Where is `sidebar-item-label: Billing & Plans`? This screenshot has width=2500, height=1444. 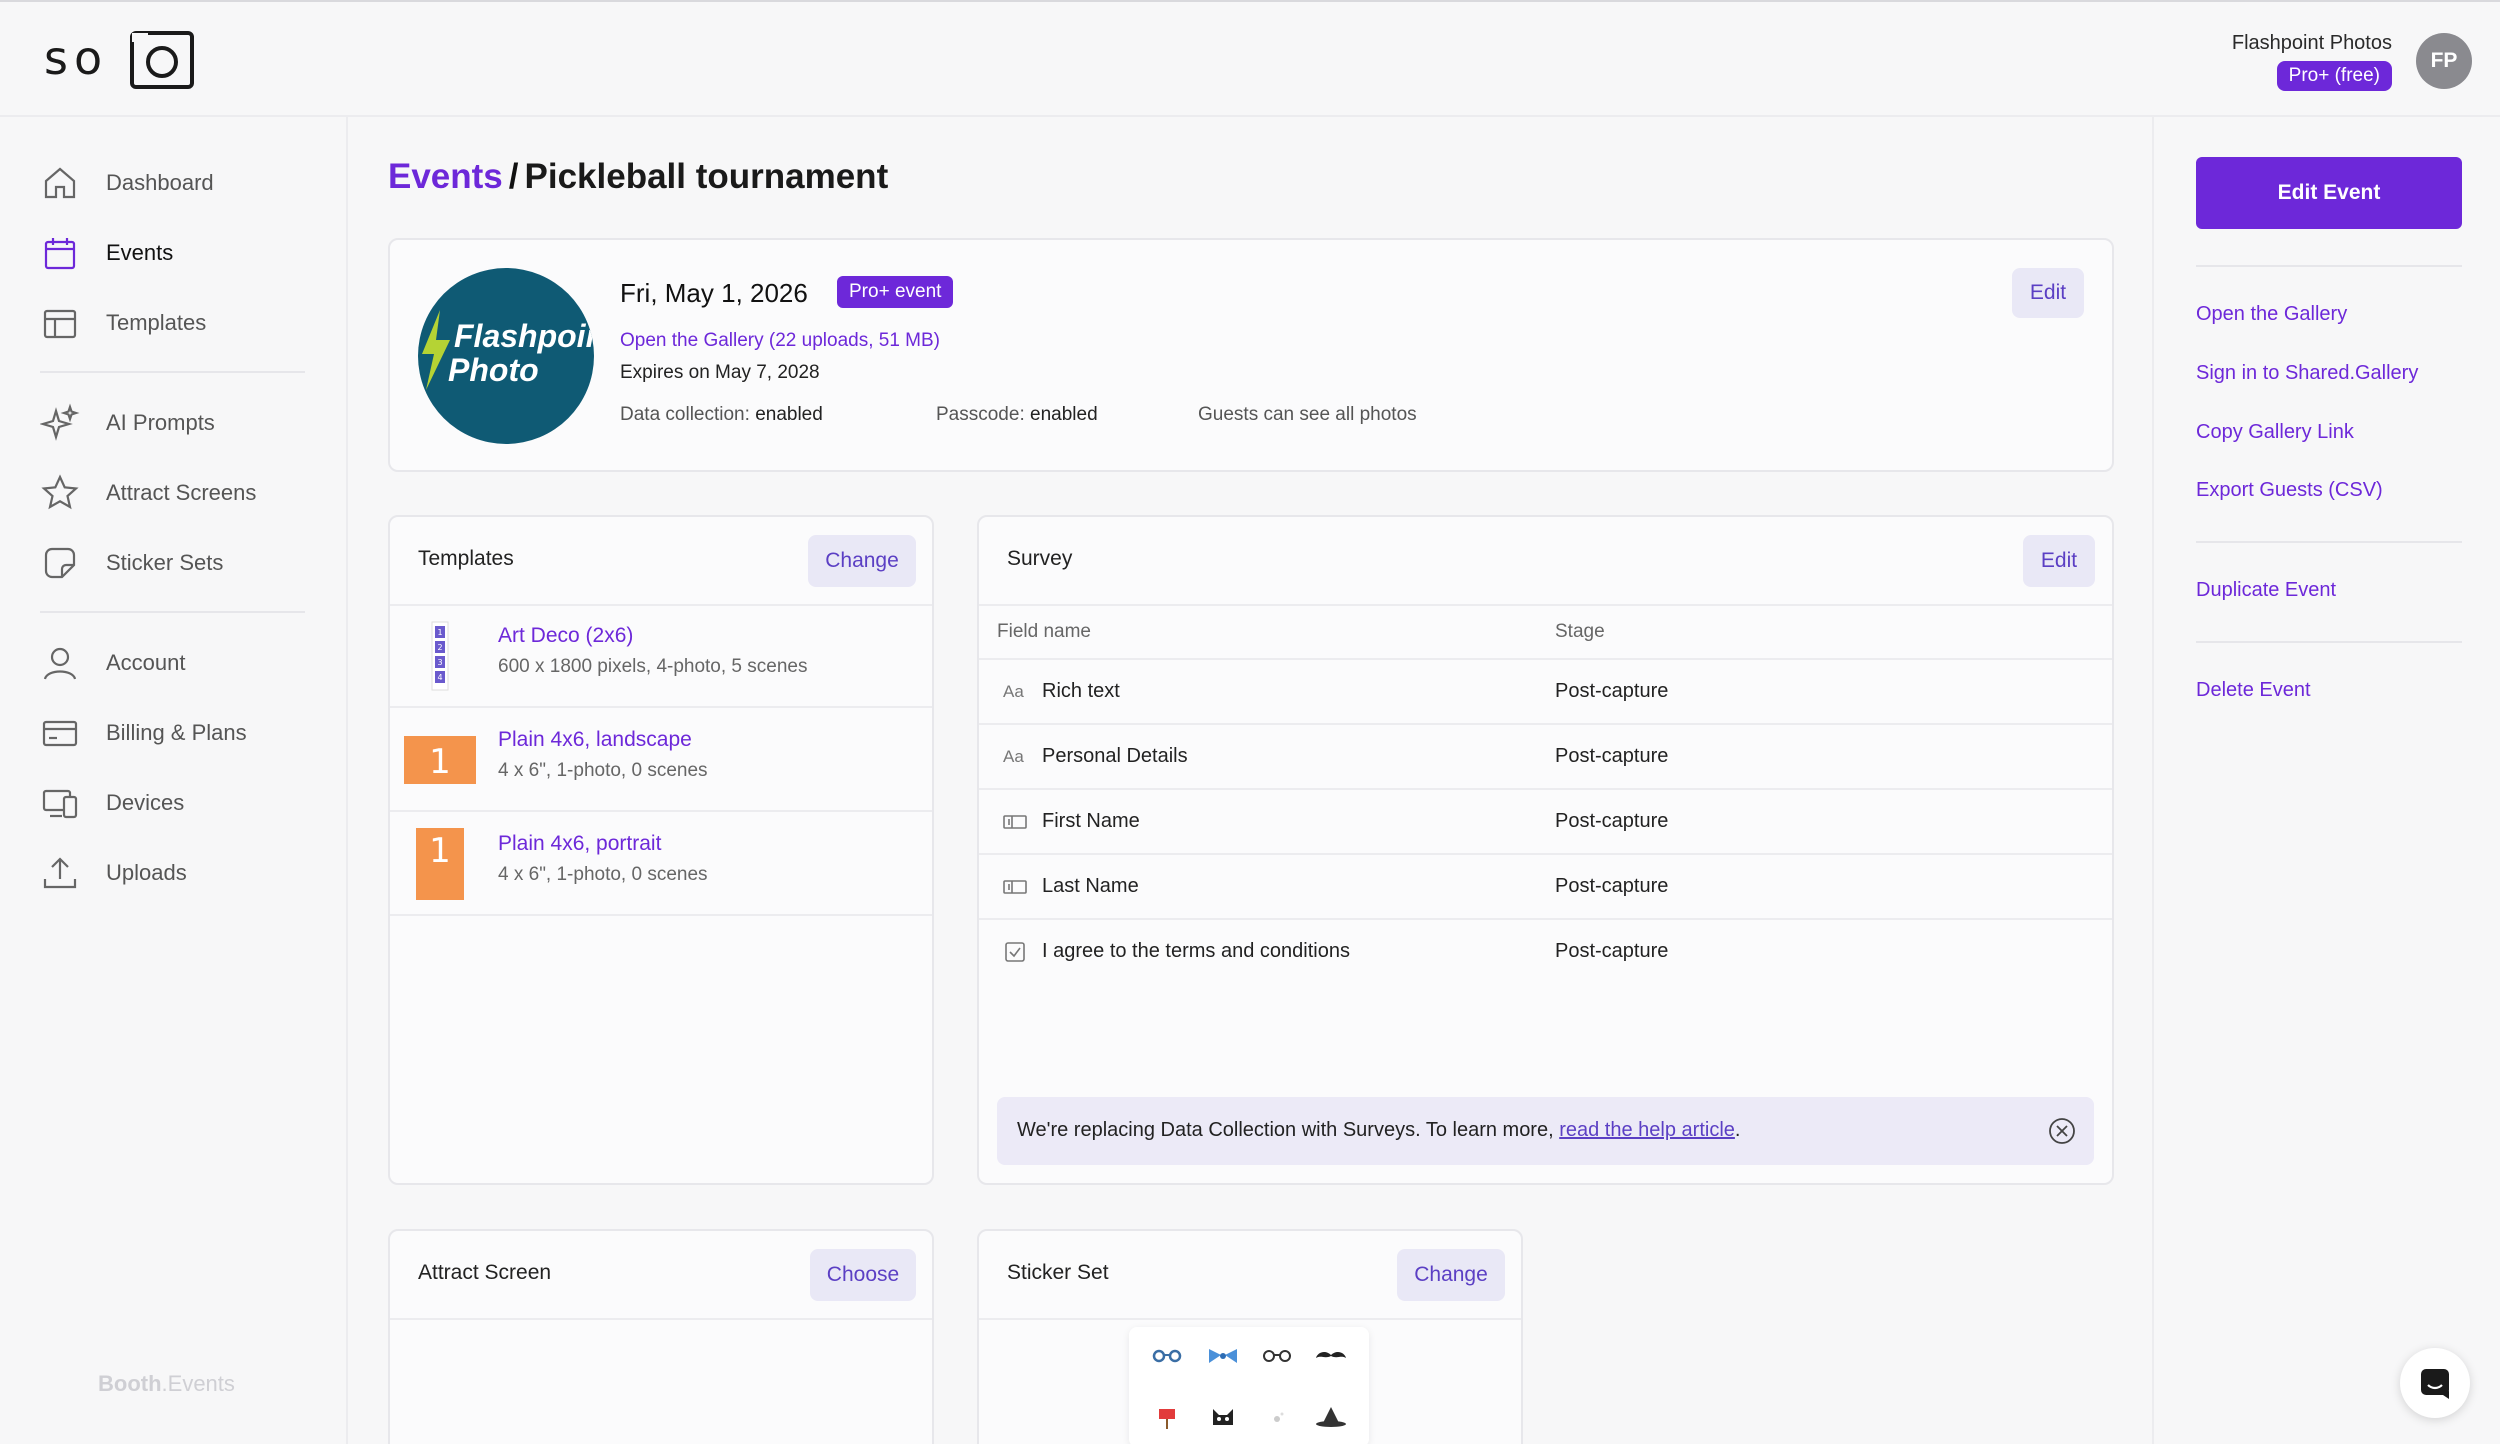
sidebar-item-label: Billing & Plans is located at coordinates (176, 732).